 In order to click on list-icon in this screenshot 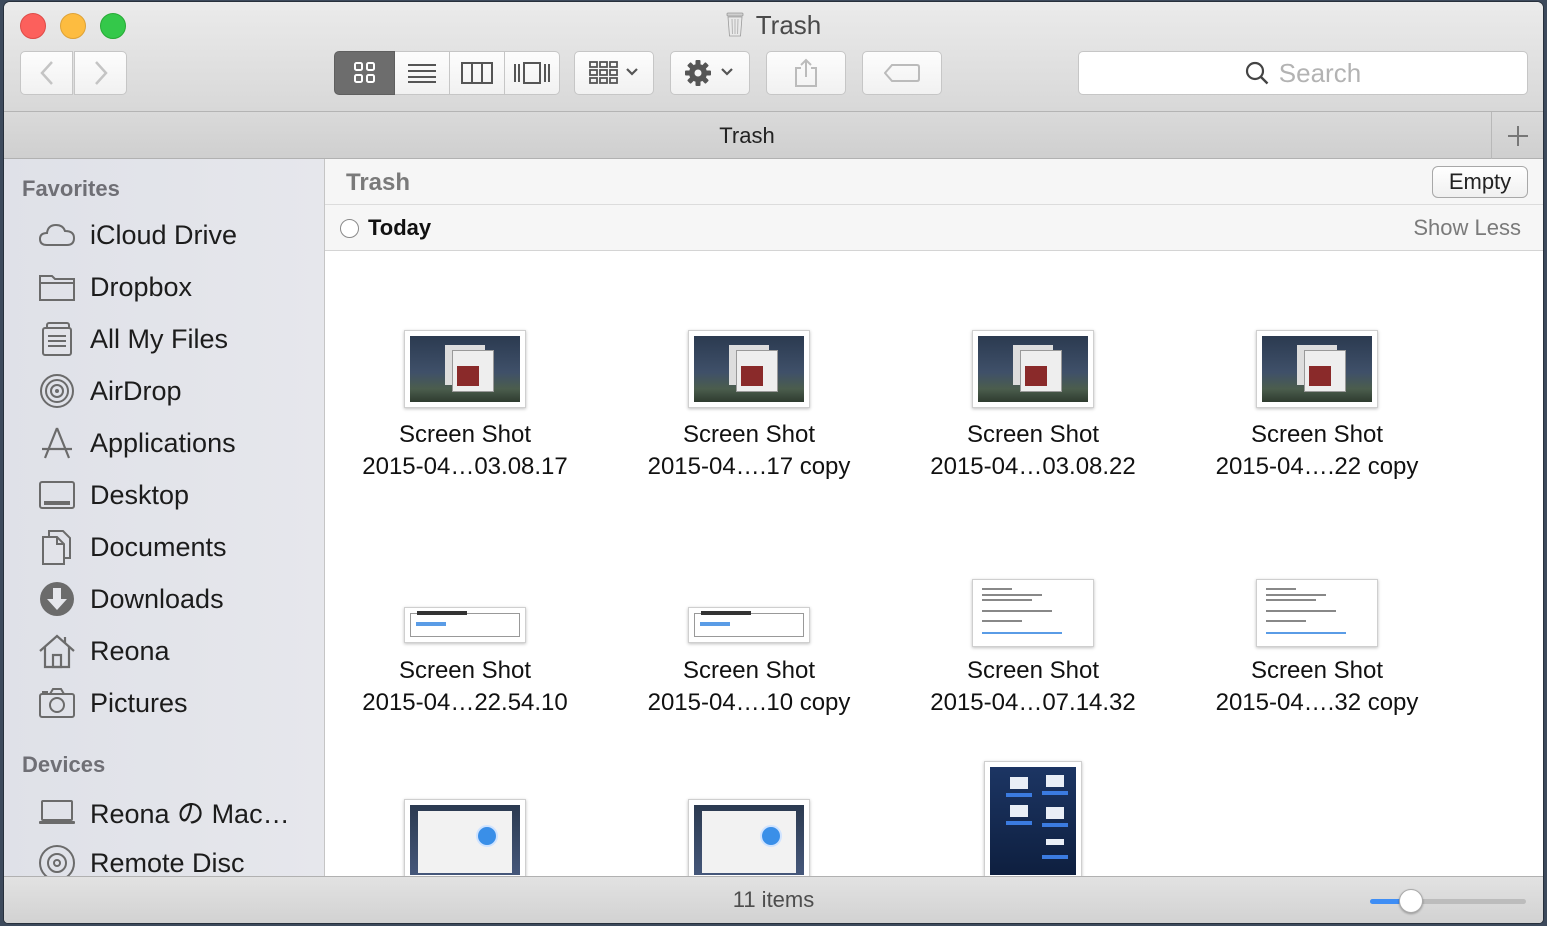, I will do `click(422, 73)`.